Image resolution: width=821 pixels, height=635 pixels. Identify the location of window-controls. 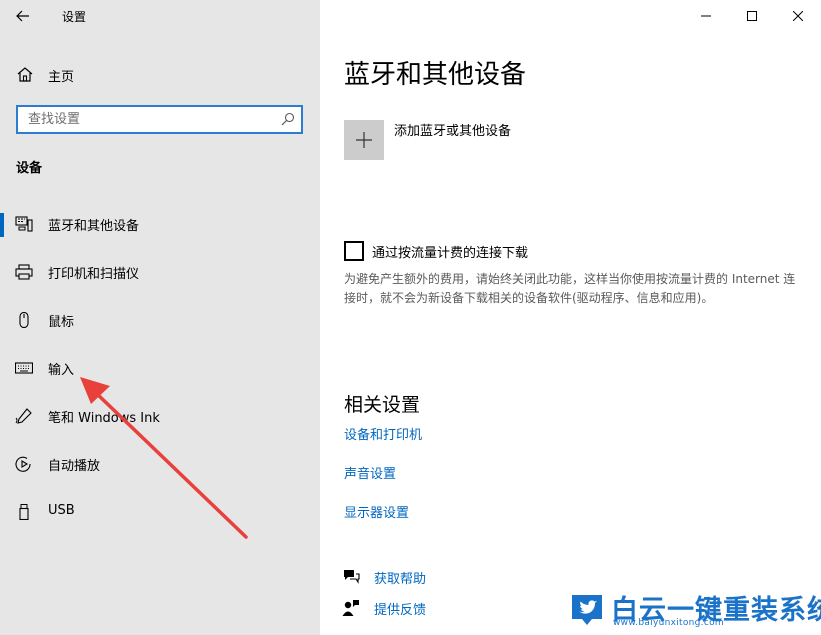
(752, 16).